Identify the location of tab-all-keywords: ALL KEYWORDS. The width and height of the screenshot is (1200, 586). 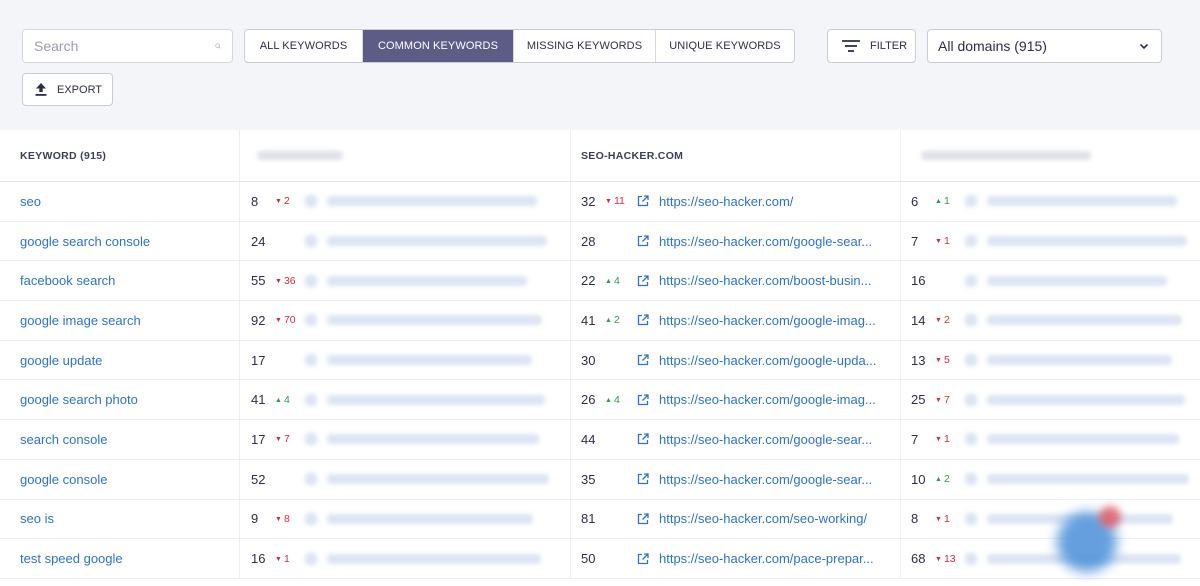
(304, 46).